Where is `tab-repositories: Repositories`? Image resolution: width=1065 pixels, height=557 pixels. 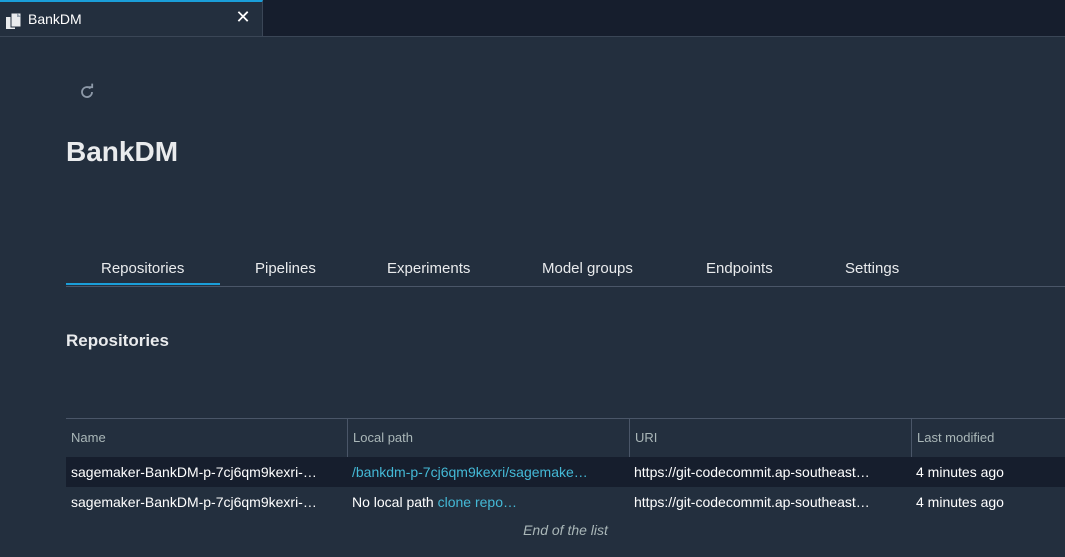
tab-repositories: Repositories is located at coordinates (142, 268).